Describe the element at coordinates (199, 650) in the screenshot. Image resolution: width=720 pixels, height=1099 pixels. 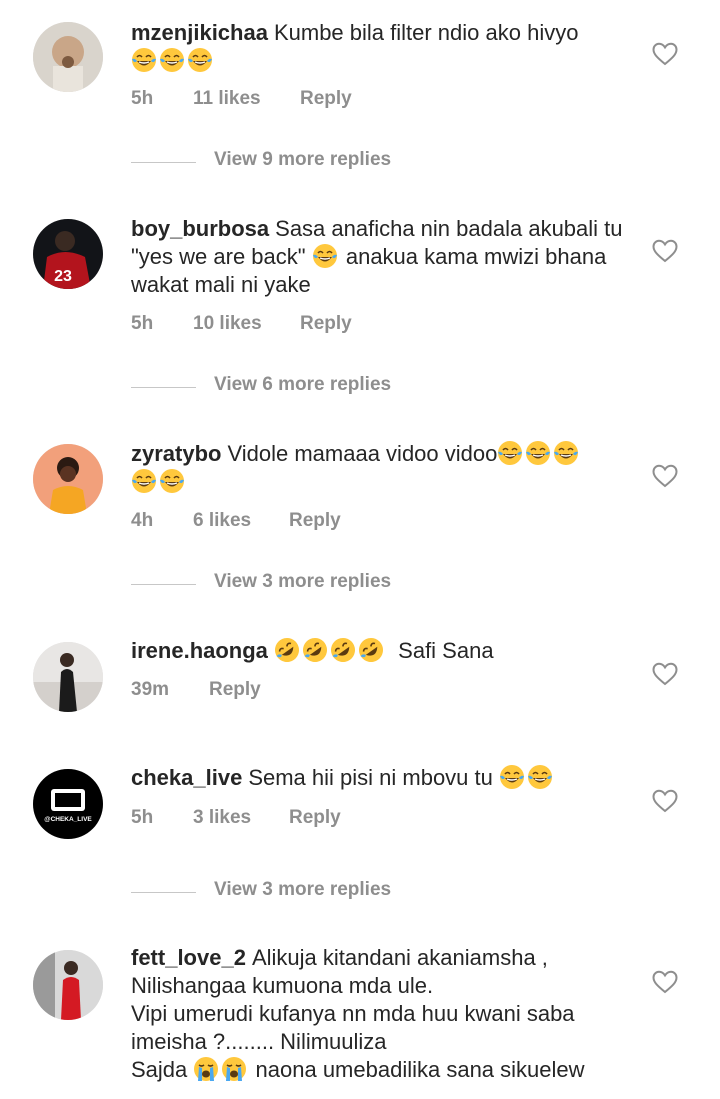
I see `username: irene.haonga` at that location.